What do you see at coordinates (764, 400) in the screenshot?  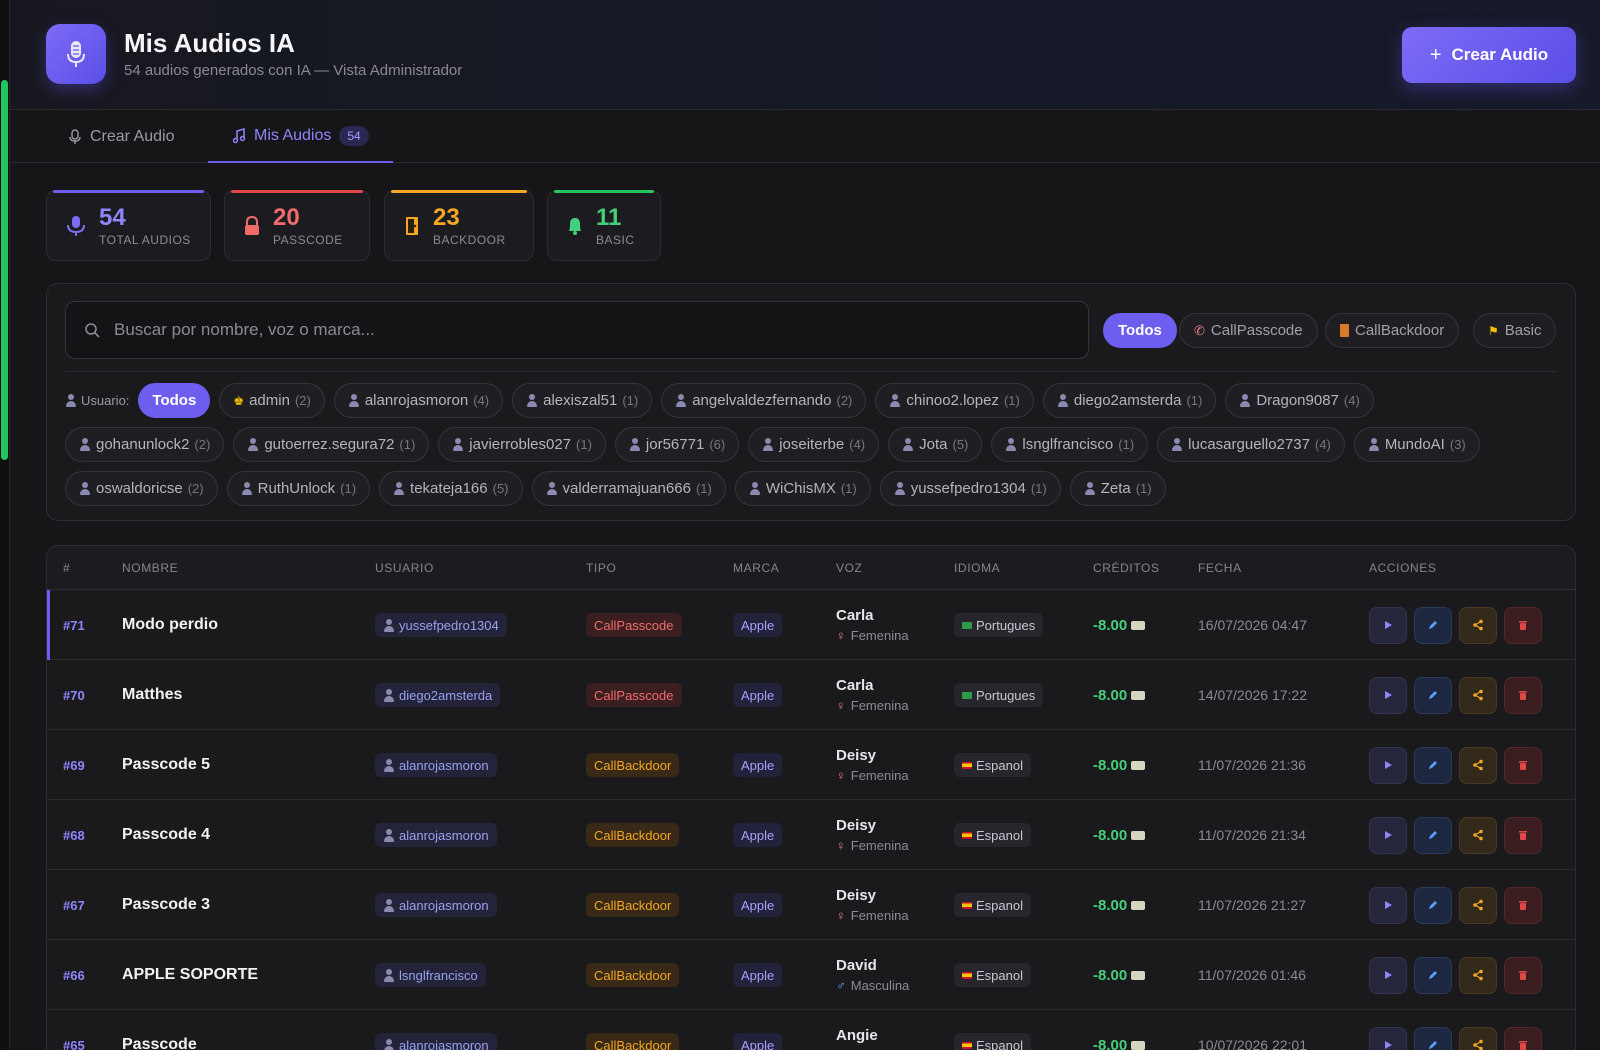 I see `user-chip: angelvaldezfernando (2)` at bounding box center [764, 400].